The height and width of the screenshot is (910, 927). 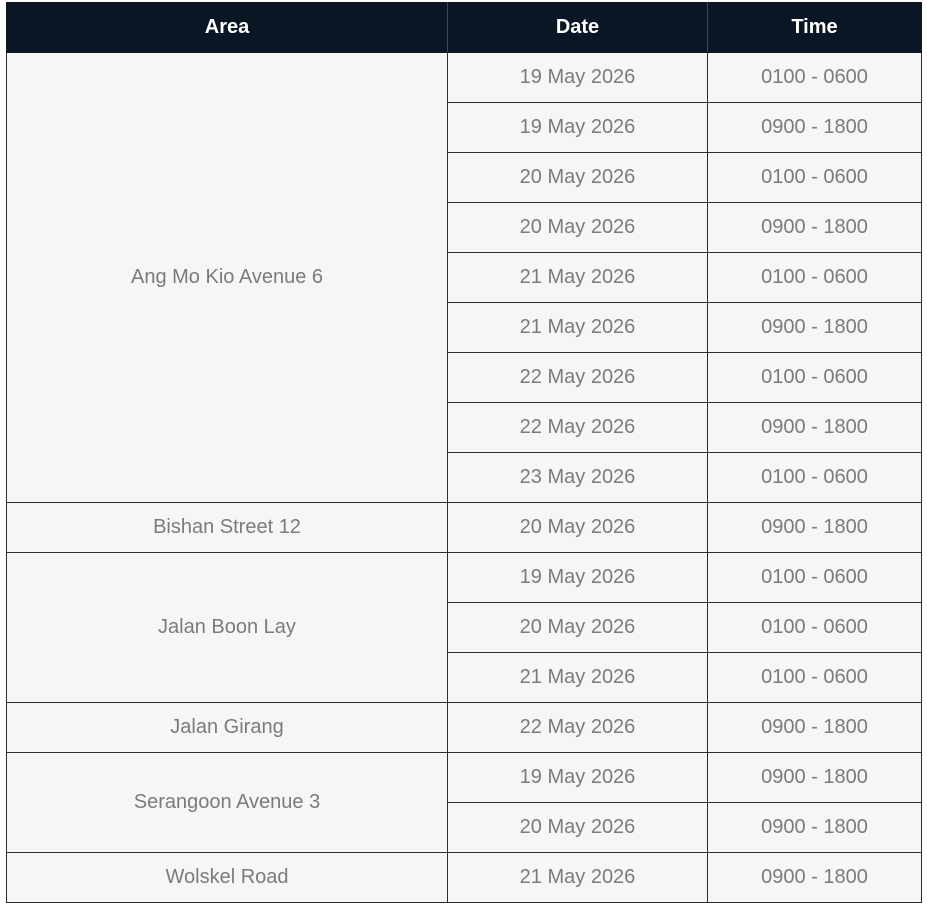 What do you see at coordinates (227, 727) in the screenshot?
I see `area-cell: Jalan Girang` at bounding box center [227, 727].